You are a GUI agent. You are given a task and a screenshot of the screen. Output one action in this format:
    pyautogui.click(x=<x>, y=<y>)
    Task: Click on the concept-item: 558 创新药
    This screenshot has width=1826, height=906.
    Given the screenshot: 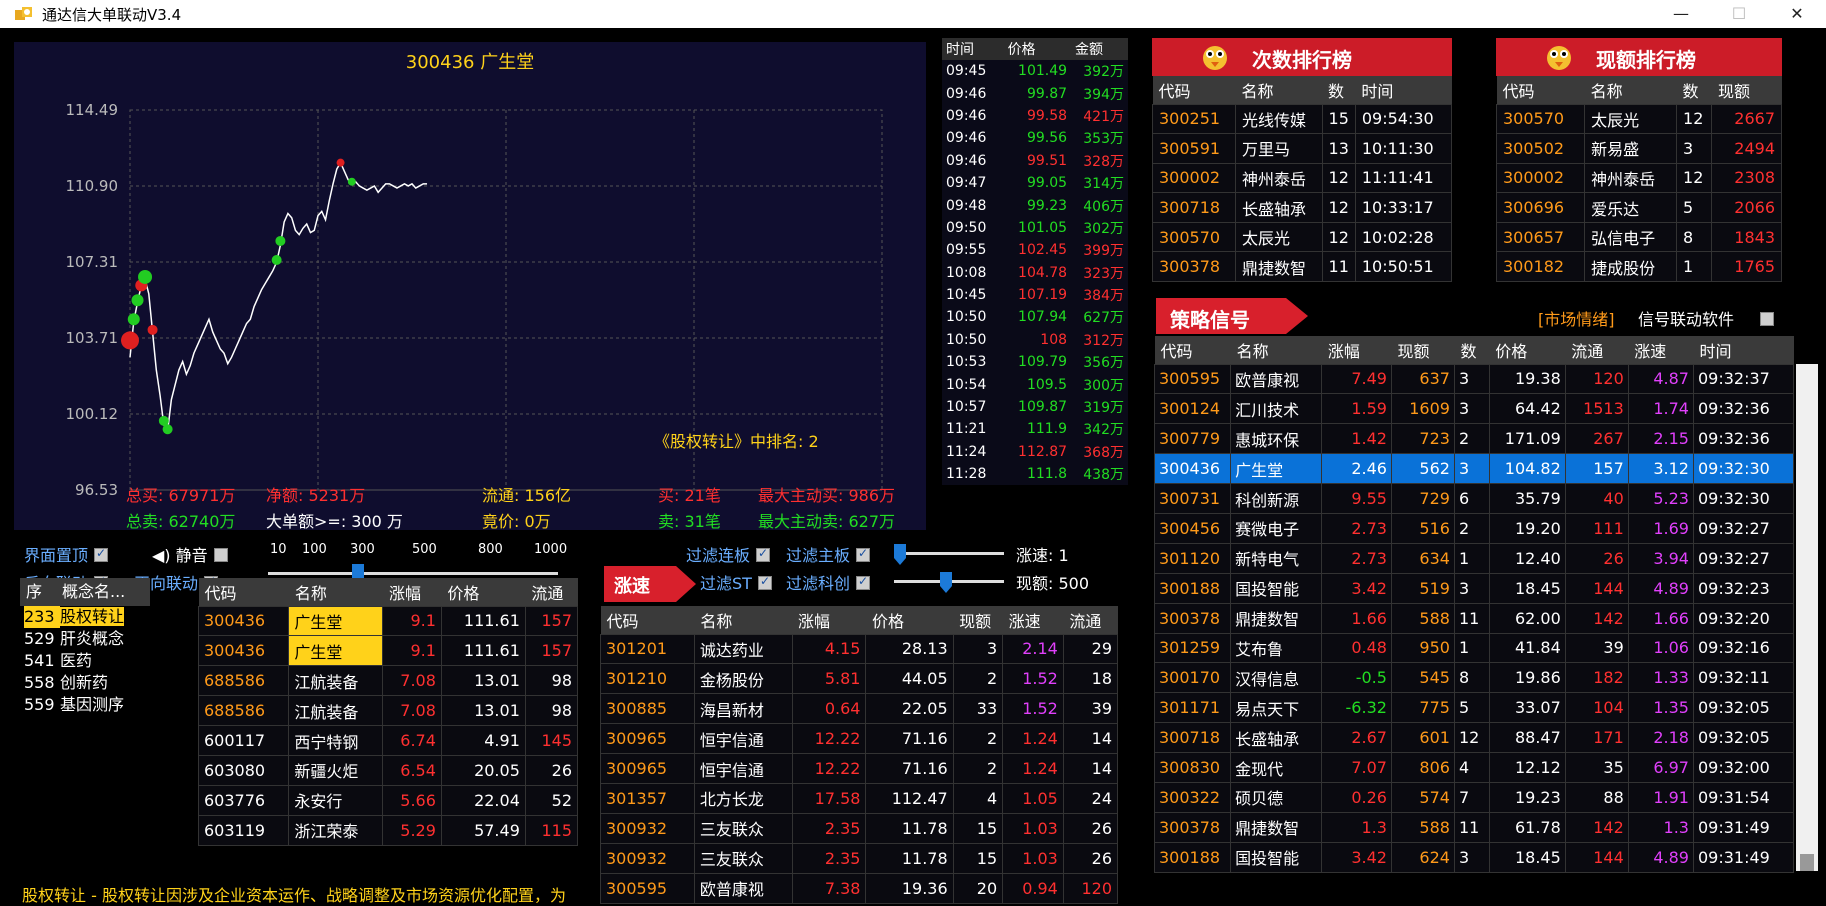 What is the action you would take?
    pyautogui.click(x=85, y=683)
    